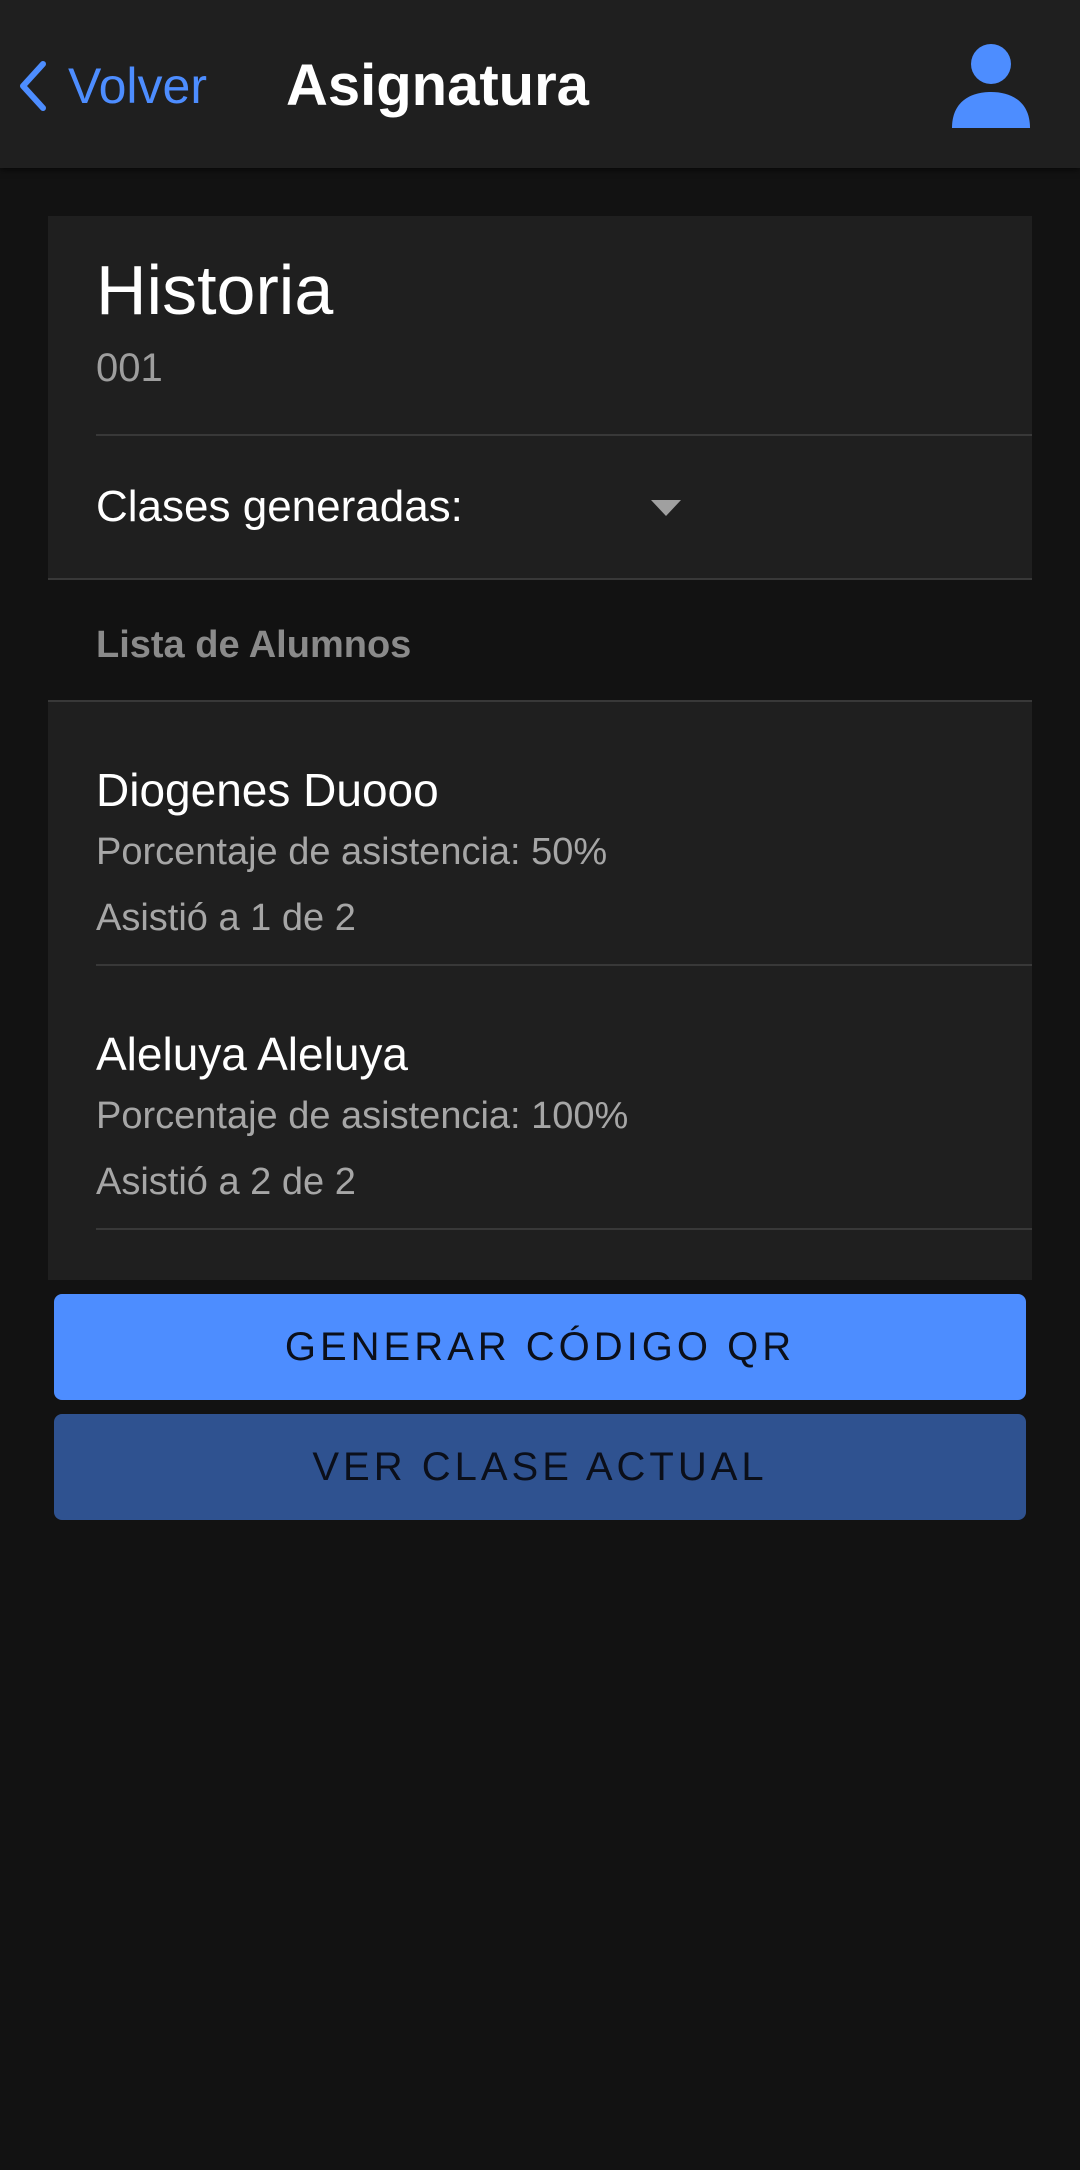  I want to click on toolbar: Volver Asignatura, so click(540, 84).